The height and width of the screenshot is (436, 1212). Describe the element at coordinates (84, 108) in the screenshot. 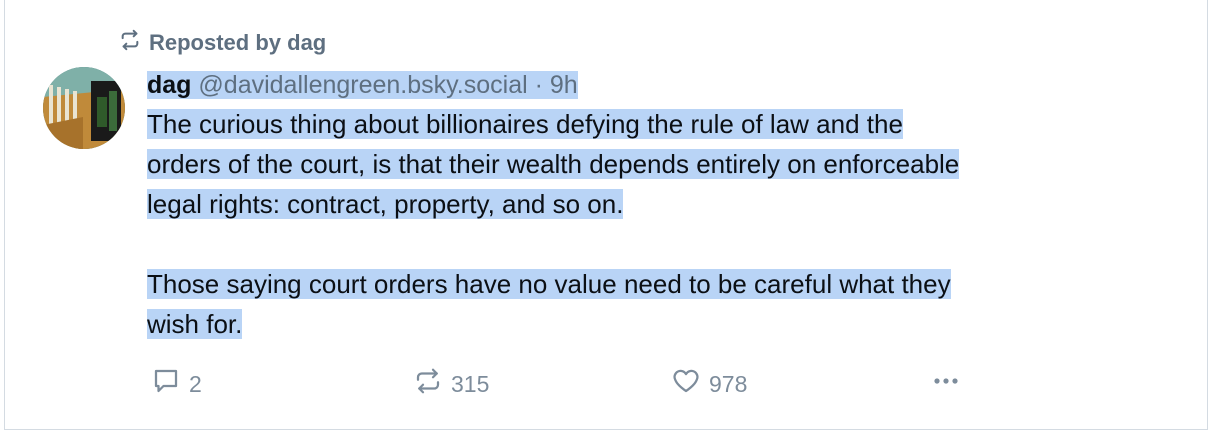

I see `avatar` at that location.